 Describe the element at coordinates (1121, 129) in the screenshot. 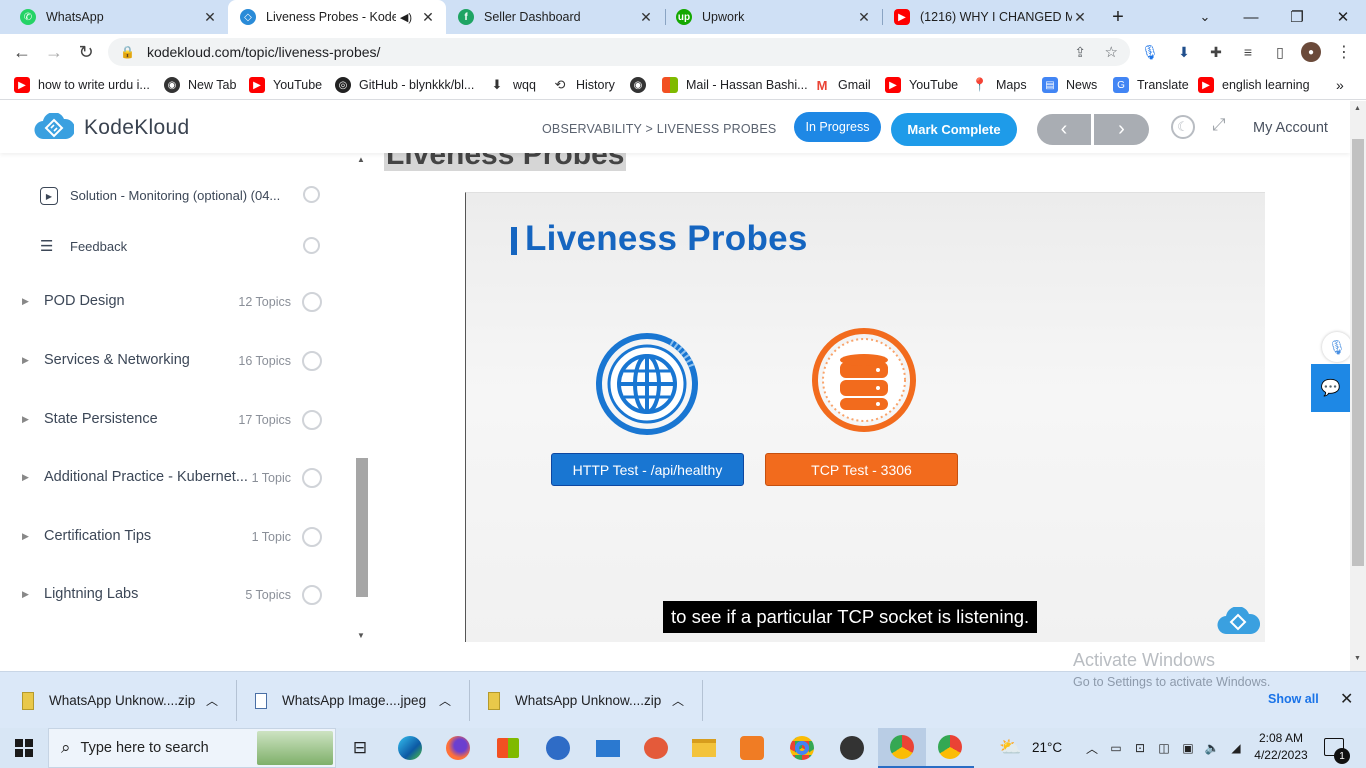

I see `next-topic-button: ›` at that location.